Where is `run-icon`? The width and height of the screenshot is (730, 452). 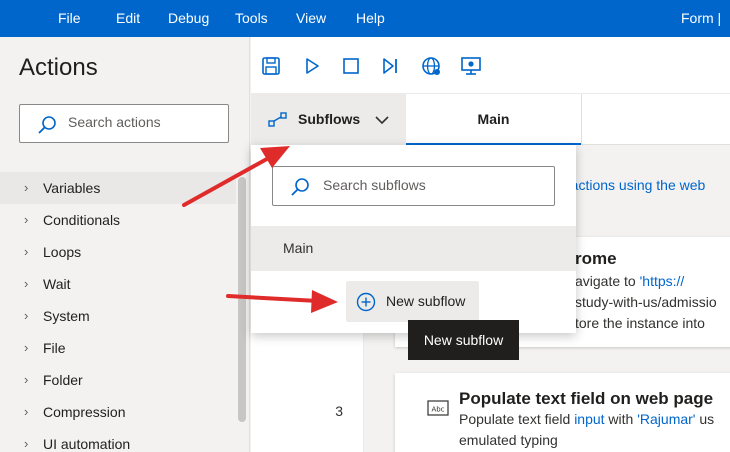
run-icon is located at coordinates (312, 66).